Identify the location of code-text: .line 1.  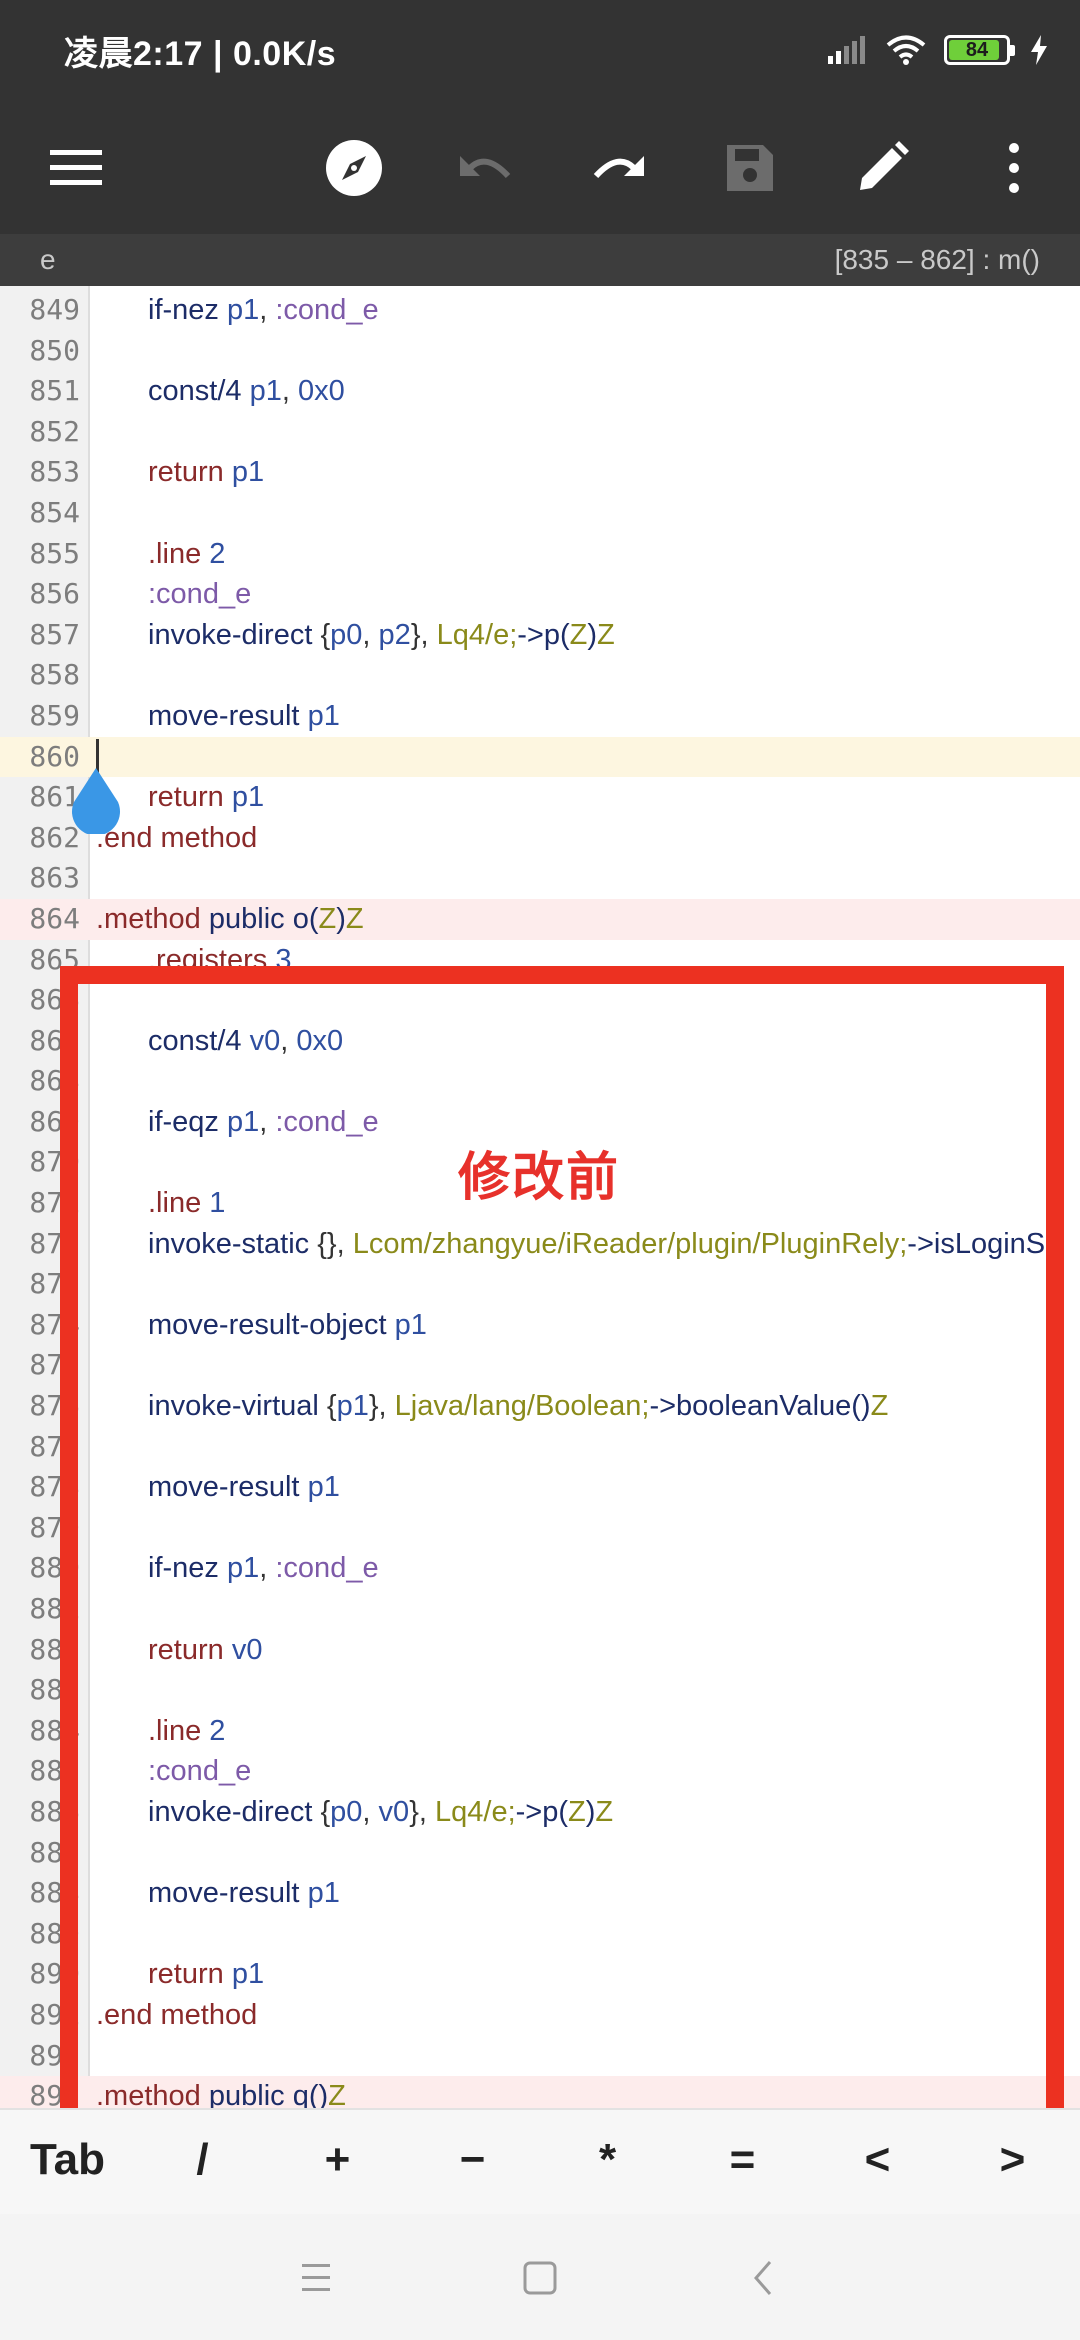
(187, 1203).